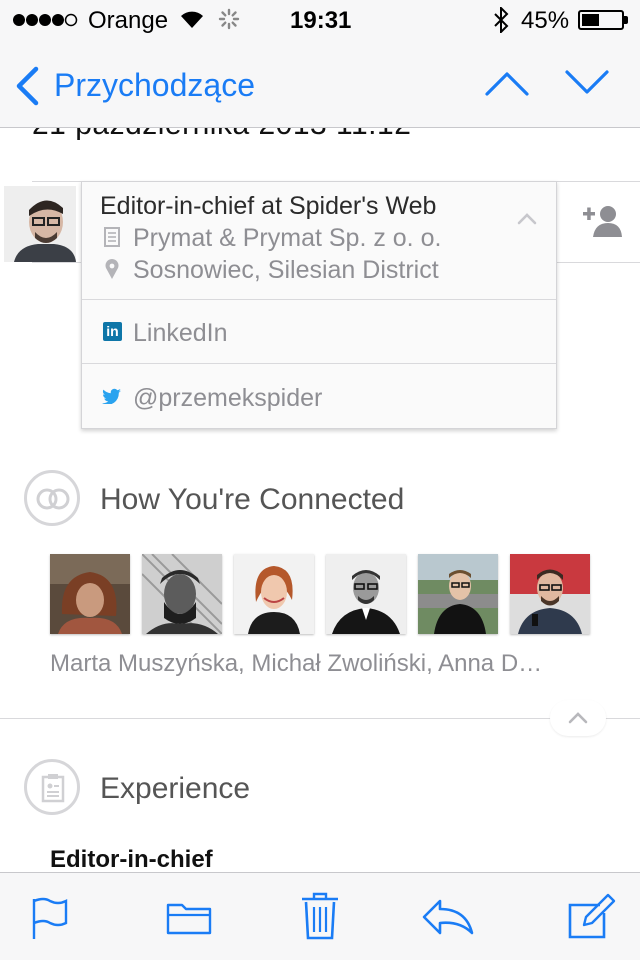 This screenshot has height=960, width=640. Describe the element at coordinates (112, 269) in the screenshot. I see `location-pin-icon` at that location.